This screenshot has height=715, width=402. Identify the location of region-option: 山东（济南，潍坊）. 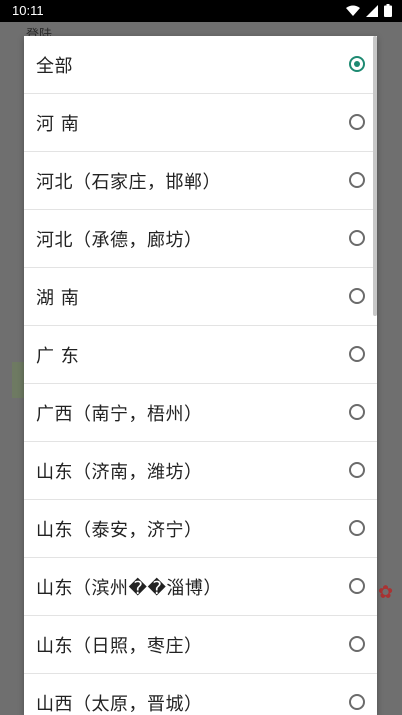
(200, 471).